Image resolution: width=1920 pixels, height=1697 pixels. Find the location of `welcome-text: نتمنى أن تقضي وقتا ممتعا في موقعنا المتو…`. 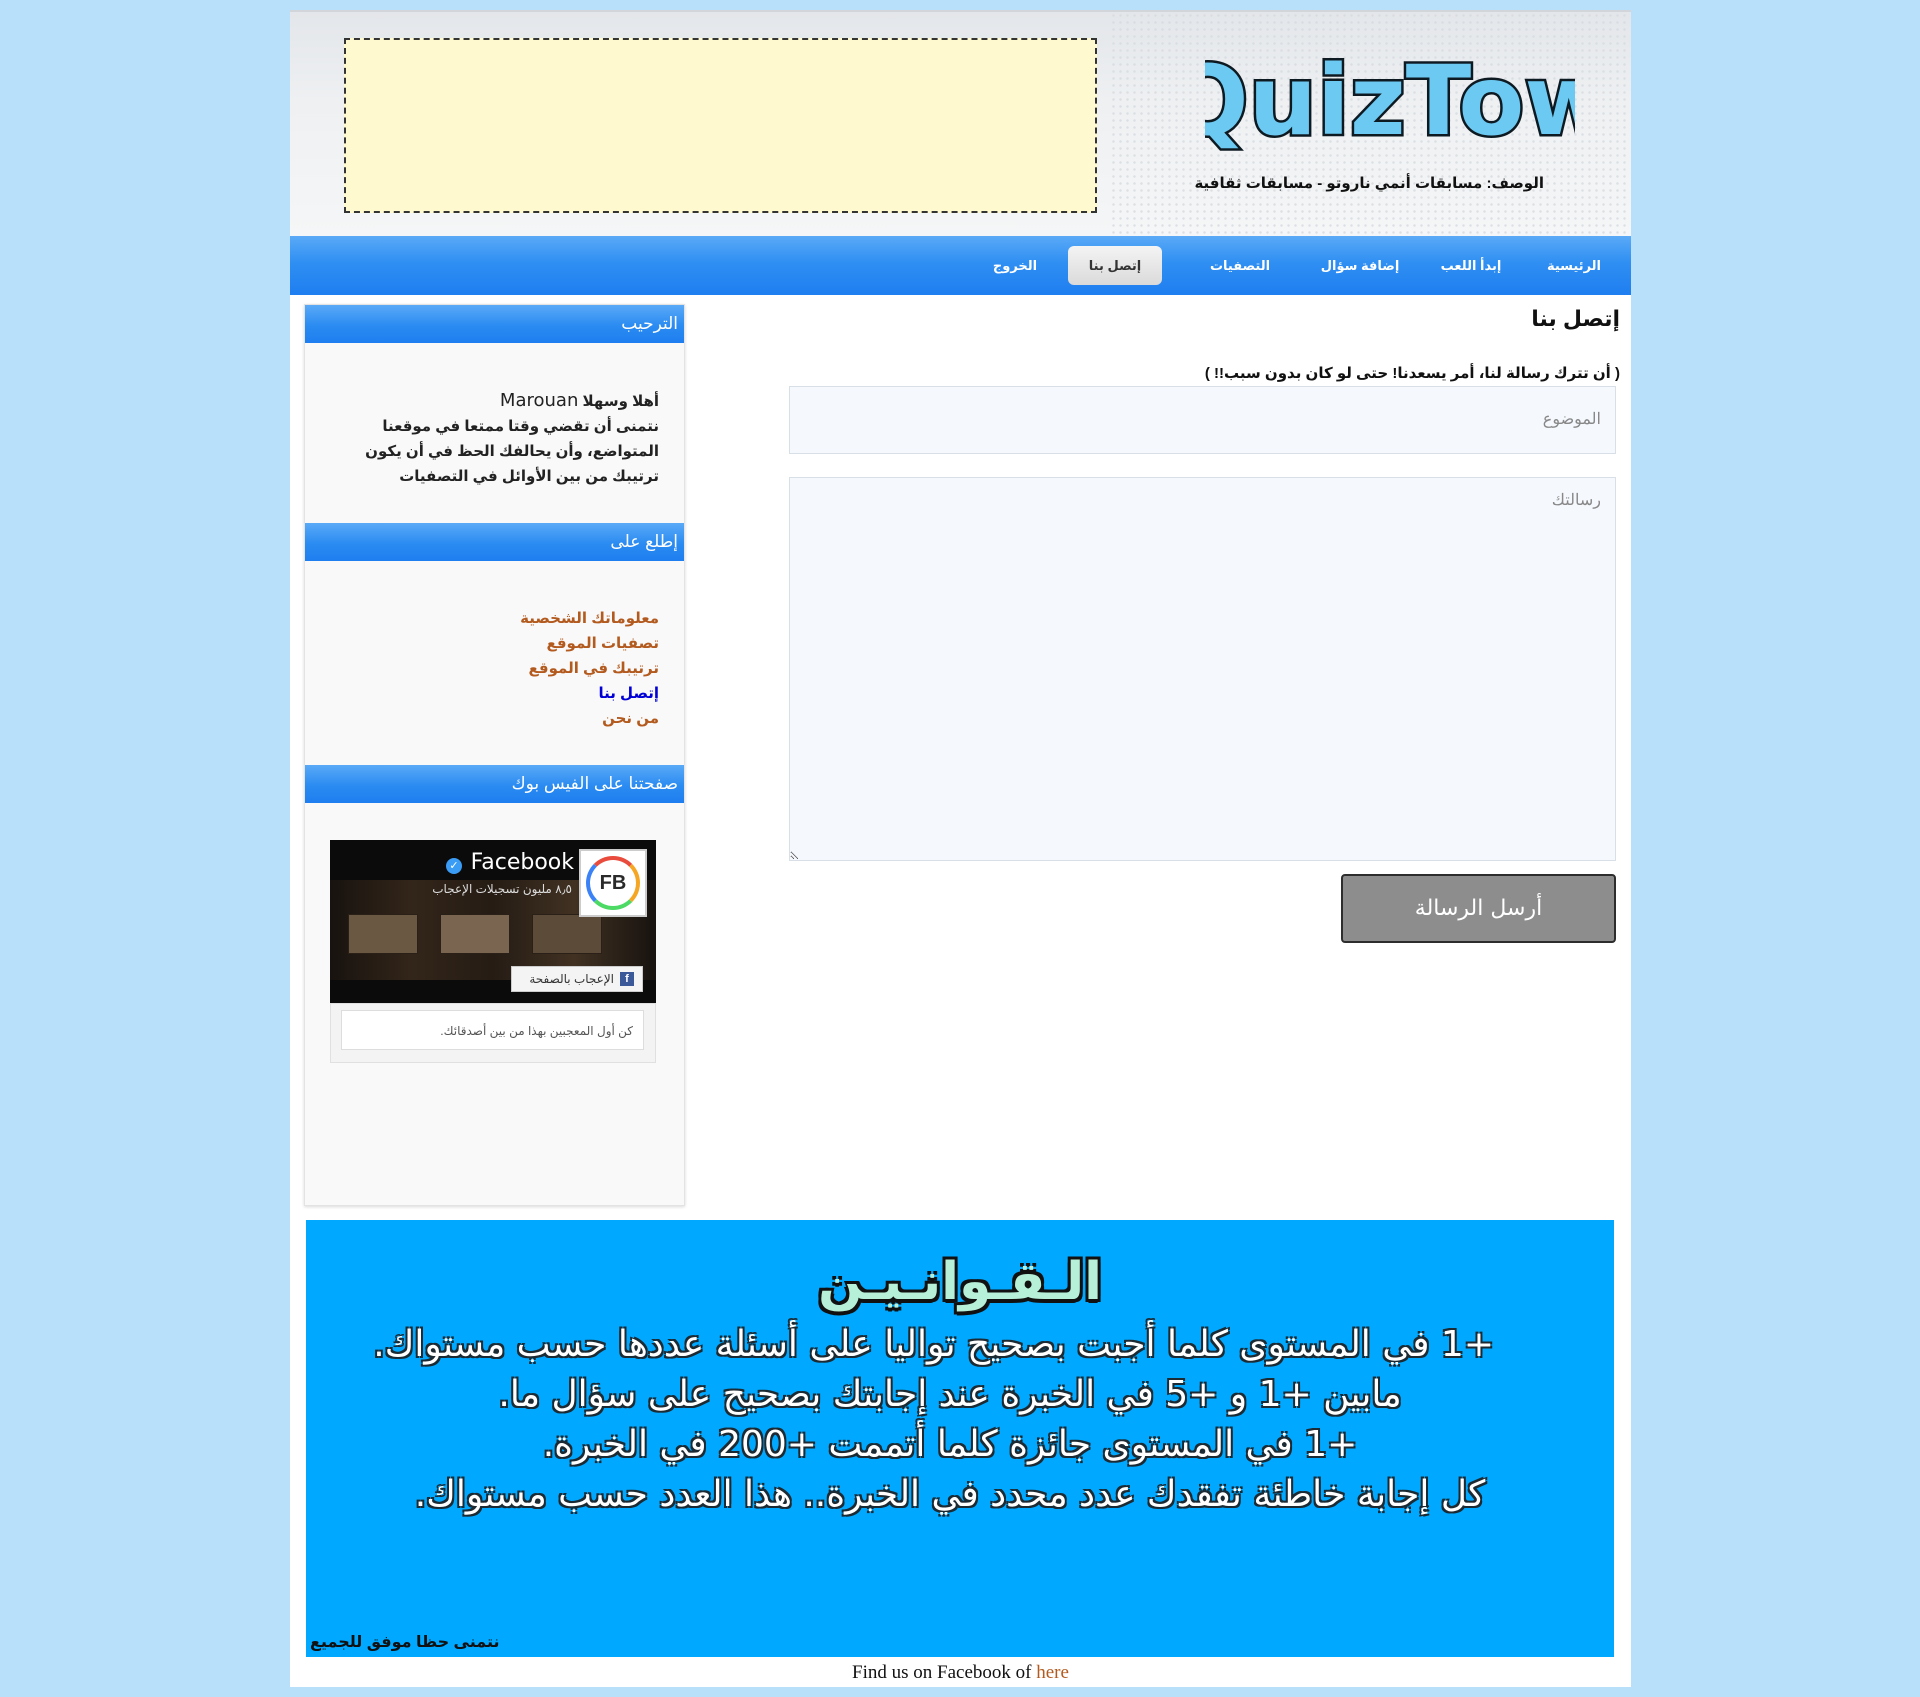

welcome-text: نتمنى أن تقضي وقتا ممتعا في موقعنا المتو… is located at coordinates (512, 451).